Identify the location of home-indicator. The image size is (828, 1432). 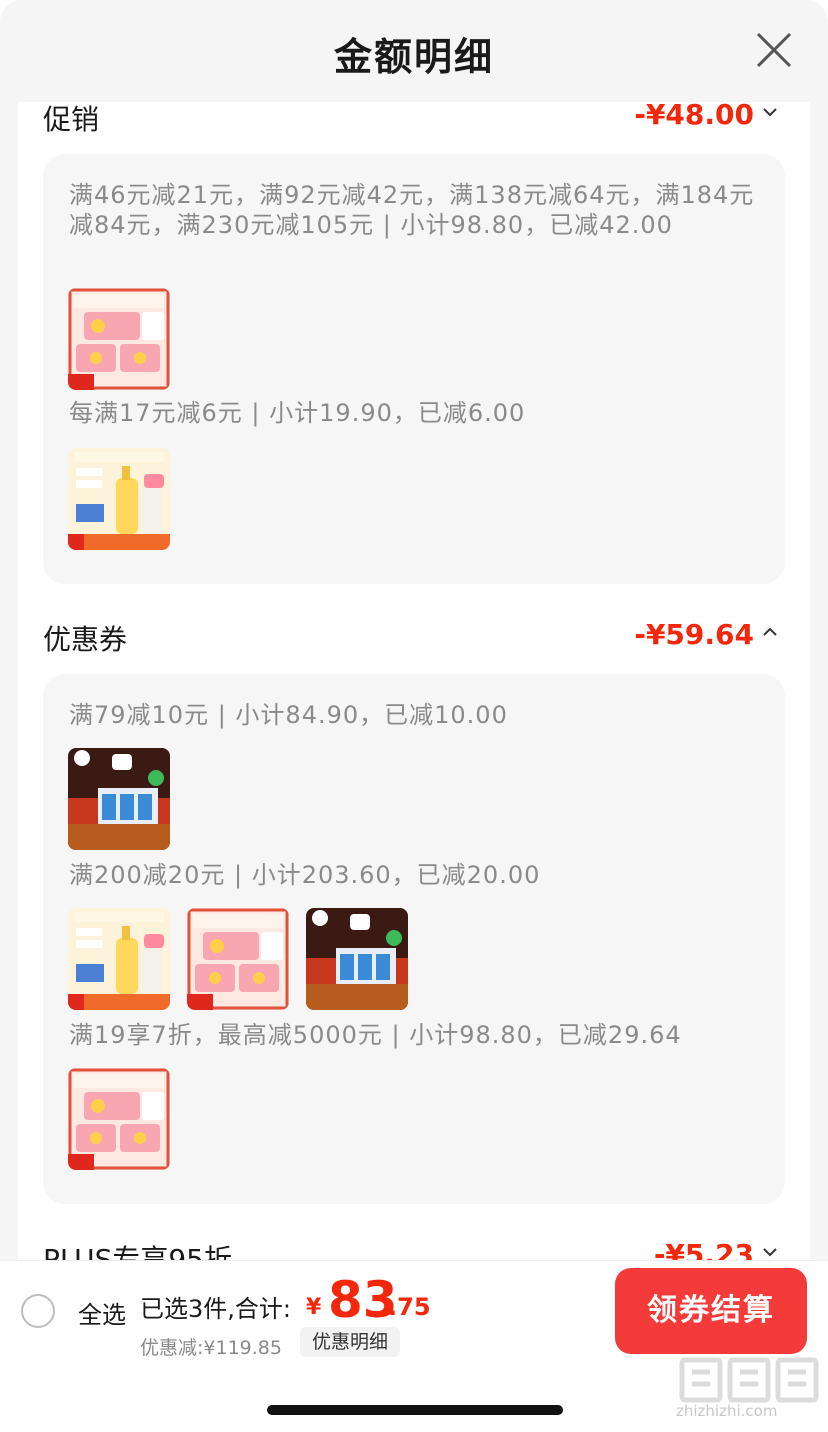
(415, 1410).